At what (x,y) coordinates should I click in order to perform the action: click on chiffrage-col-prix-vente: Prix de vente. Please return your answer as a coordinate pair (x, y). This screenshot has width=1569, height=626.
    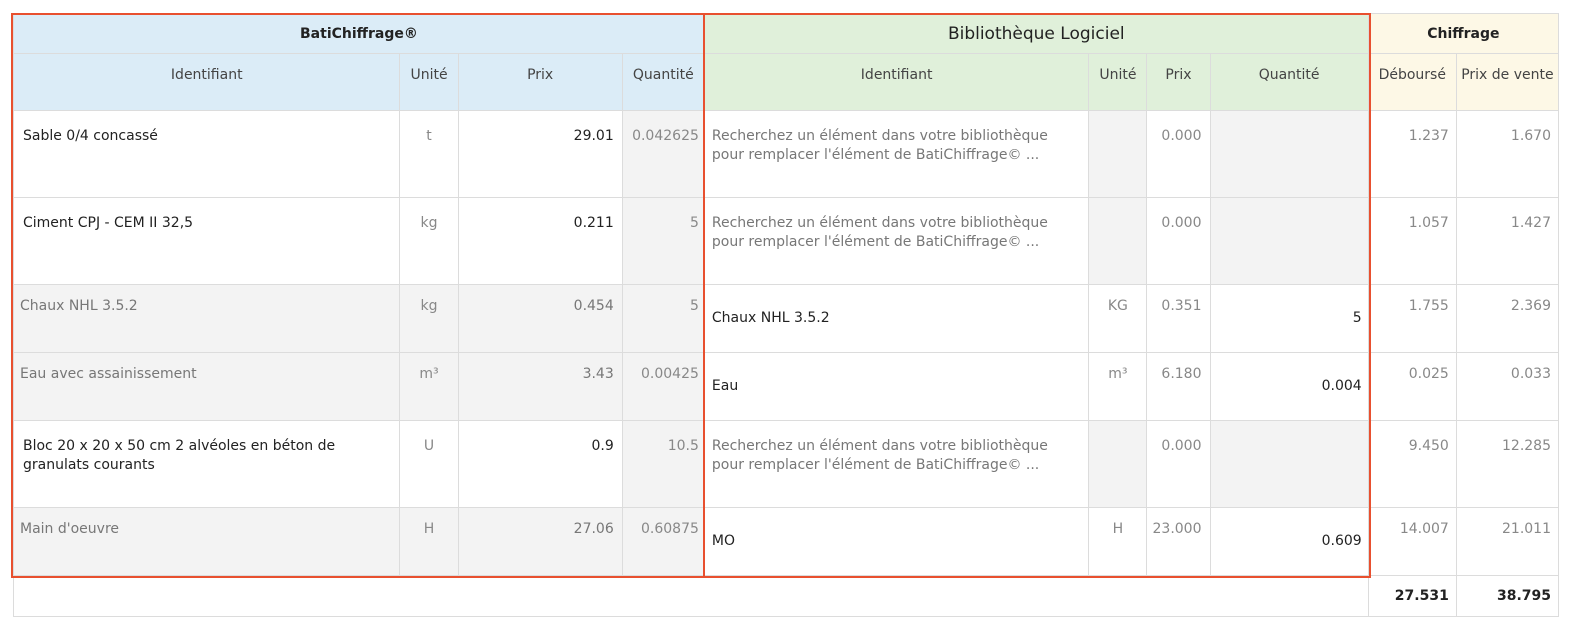
    Looking at the image, I should click on (1507, 82).